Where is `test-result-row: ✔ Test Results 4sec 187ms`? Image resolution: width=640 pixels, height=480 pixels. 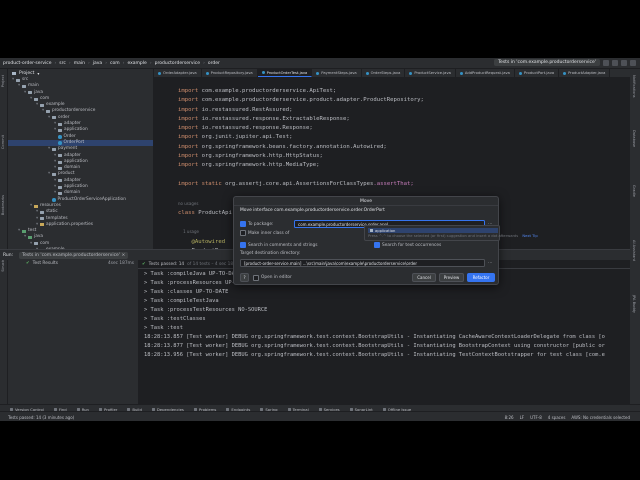
test-result-row: ✔ Test Results 4sec 187ms is located at coordinates (73, 263).